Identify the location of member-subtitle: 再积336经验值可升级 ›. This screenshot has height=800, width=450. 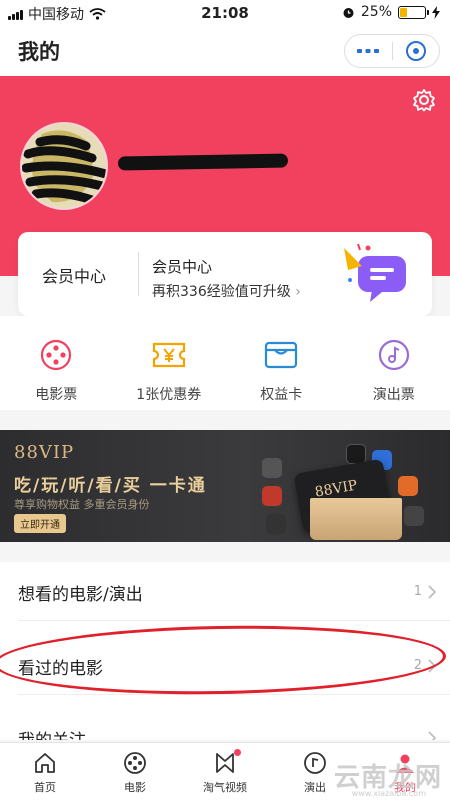
(226, 291).